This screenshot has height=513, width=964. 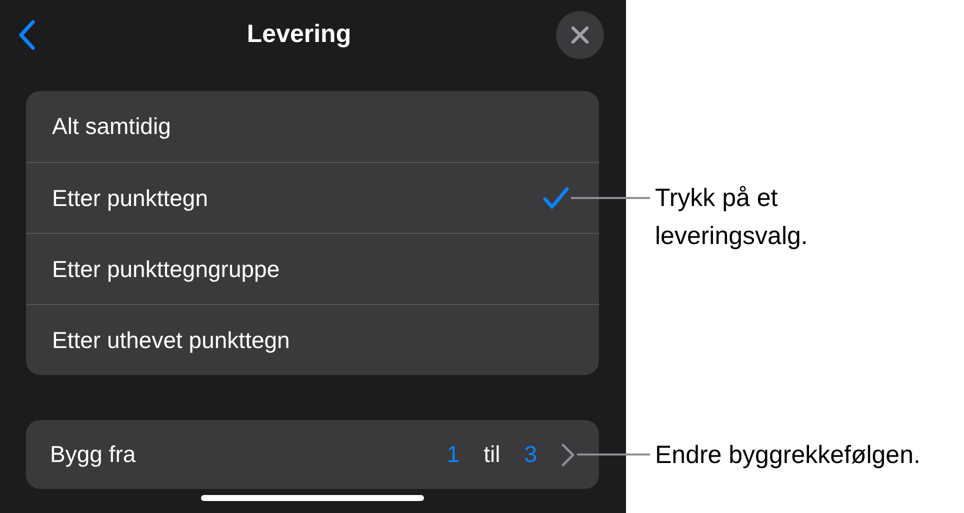 I want to click on option-item: Etter uthevet punkttegn, so click(x=312, y=339).